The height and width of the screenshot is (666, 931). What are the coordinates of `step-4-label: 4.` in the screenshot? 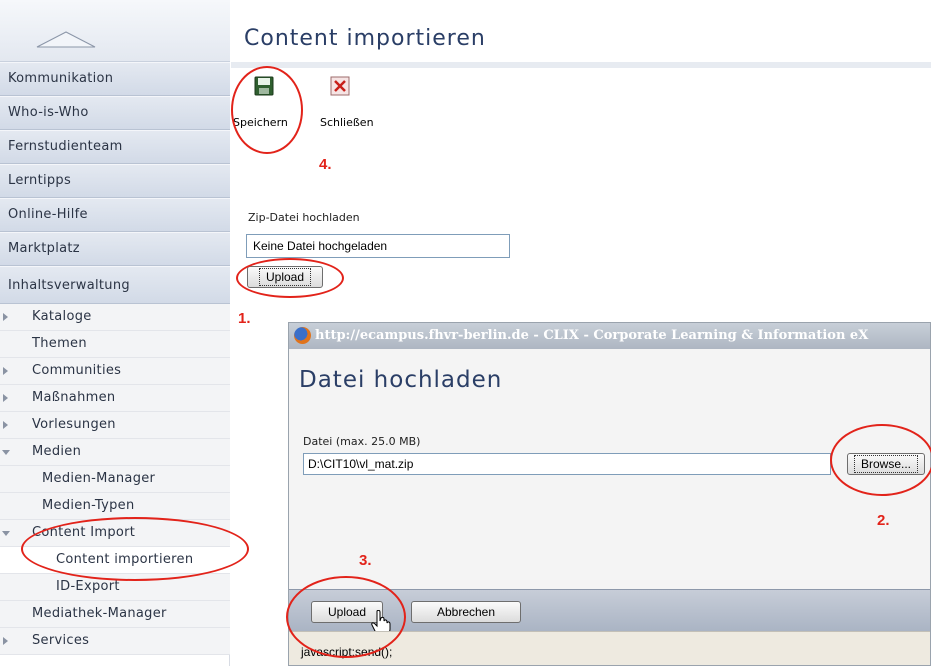 It's located at (325, 164).